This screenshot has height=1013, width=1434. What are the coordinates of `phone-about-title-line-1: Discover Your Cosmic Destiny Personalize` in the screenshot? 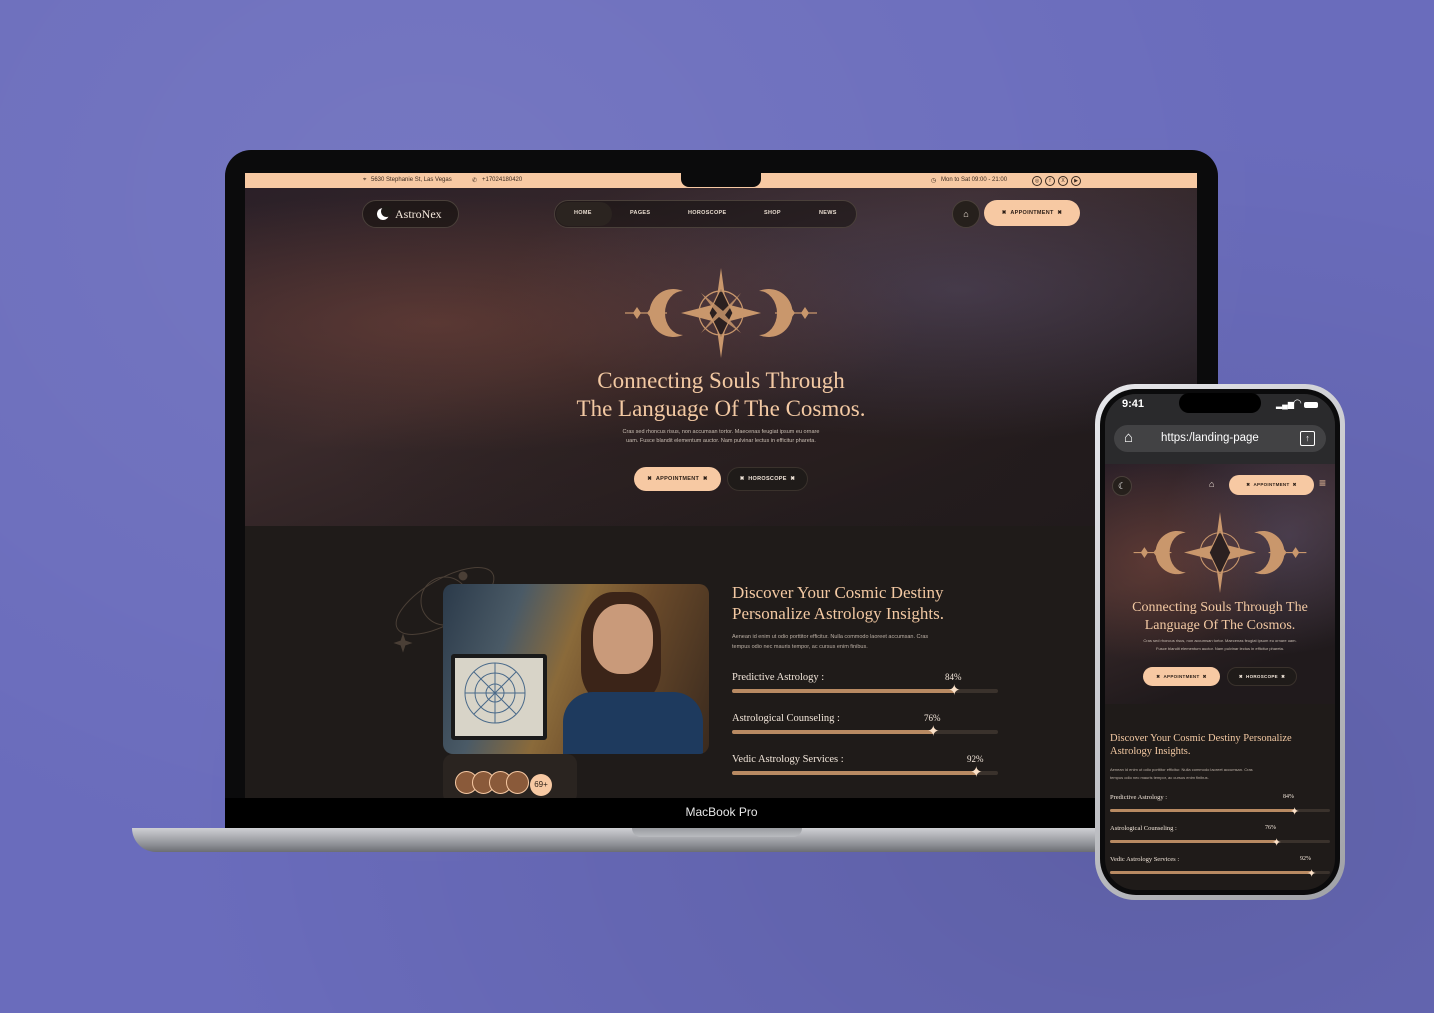 It's located at (1201, 738).